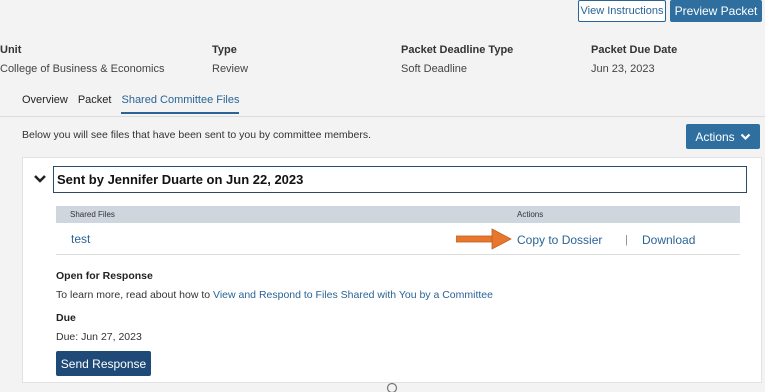  Describe the element at coordinates (398, 239) in the screenshot. I see `table-row: test Copy to Dossier | Download` at that location.